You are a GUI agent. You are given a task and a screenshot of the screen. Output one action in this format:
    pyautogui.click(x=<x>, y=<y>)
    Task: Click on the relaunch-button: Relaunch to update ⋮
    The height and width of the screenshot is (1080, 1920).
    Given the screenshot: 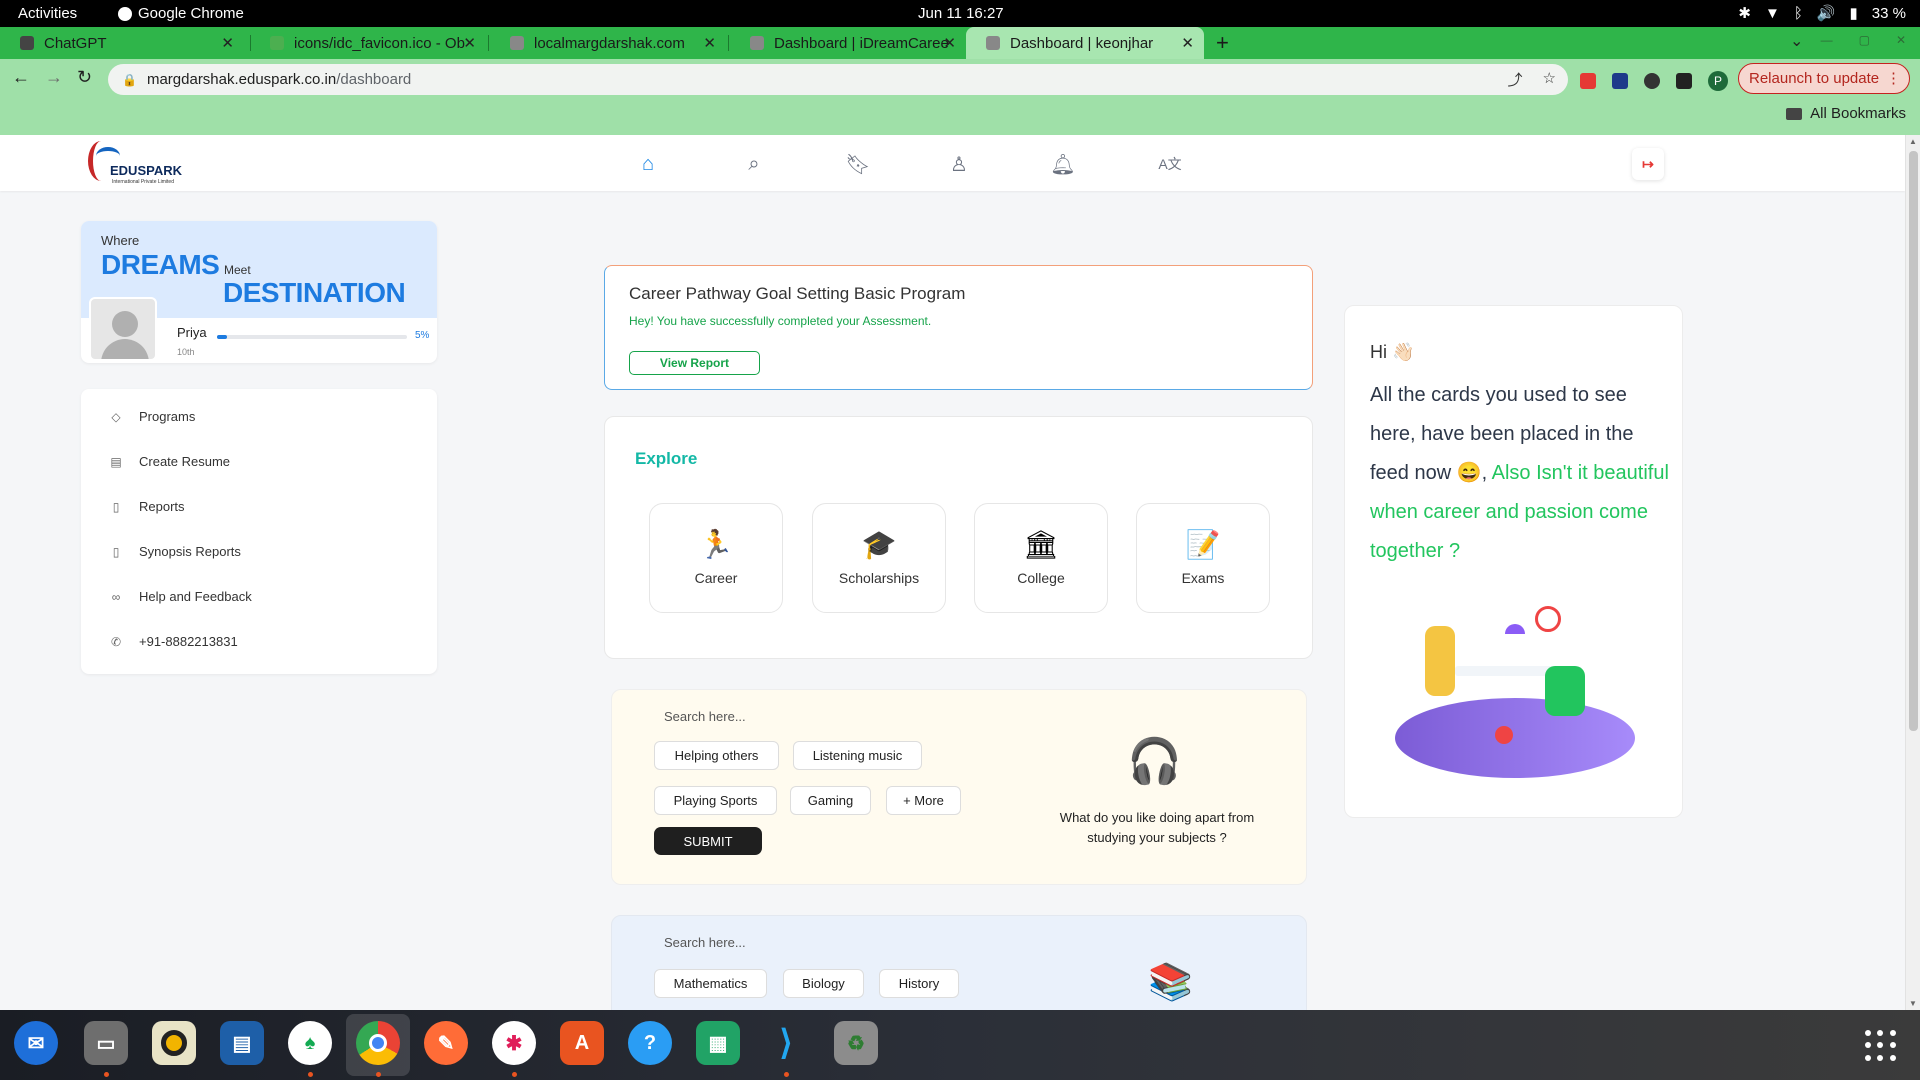 What is the action you would take?
    pyautogui.click(x=1824, y=78)
    